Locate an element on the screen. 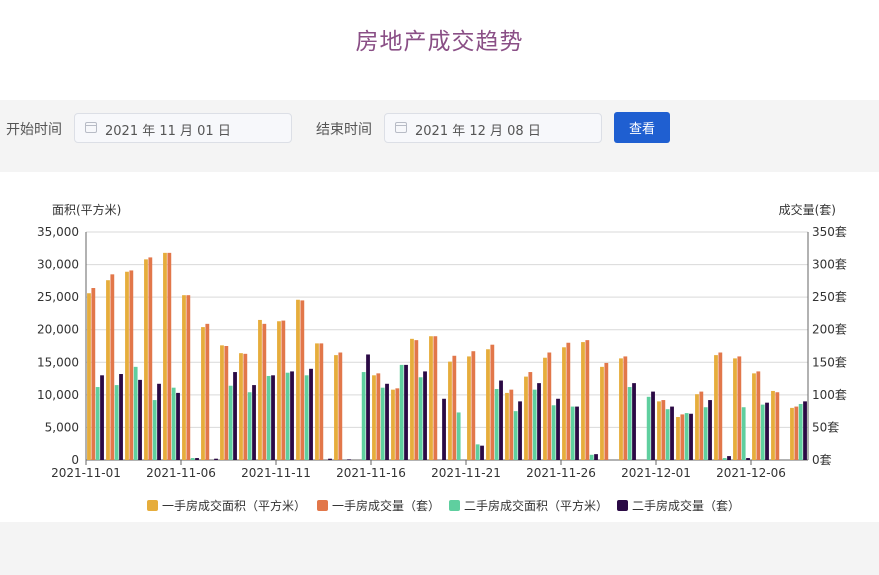  legend-label: 一手房成交面积（平方米） is located at coordinates (234, 505).